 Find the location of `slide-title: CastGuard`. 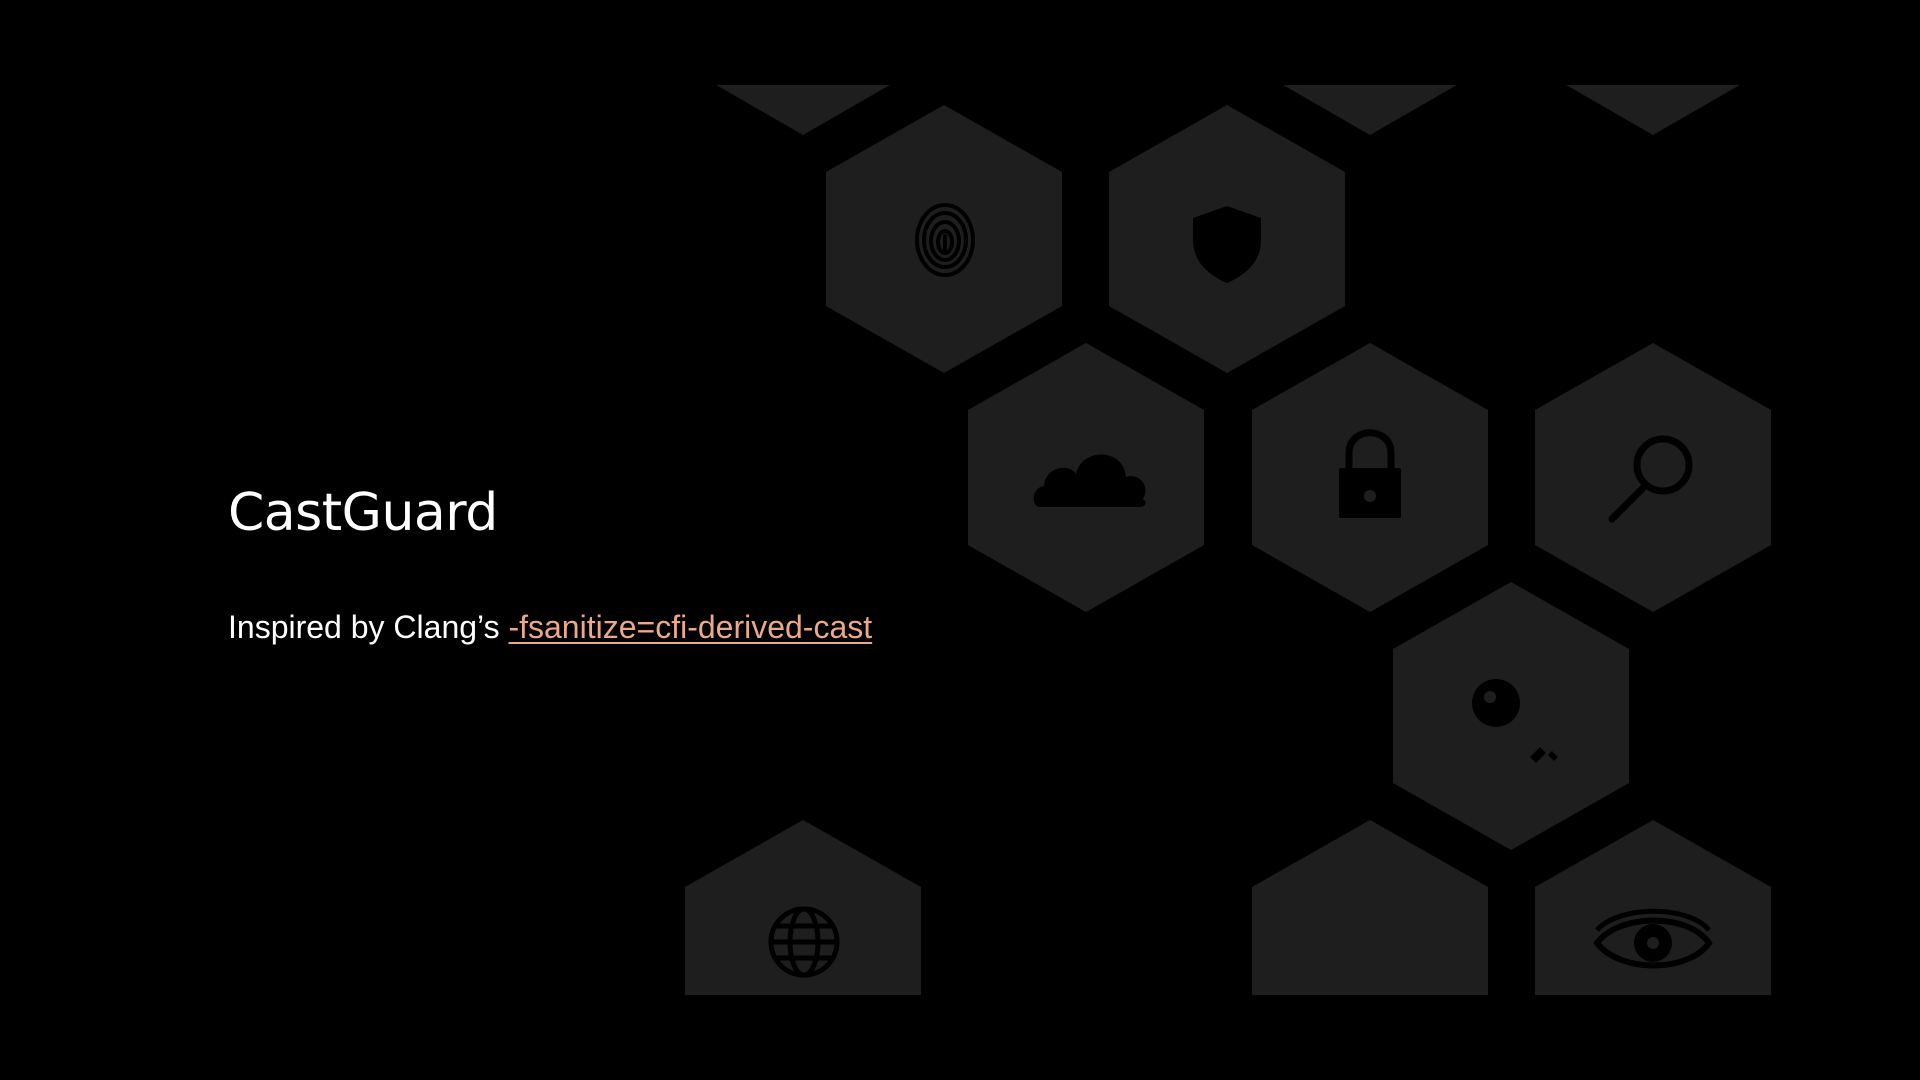

slide-title: CastGuard is located at coordinates (363, 513).